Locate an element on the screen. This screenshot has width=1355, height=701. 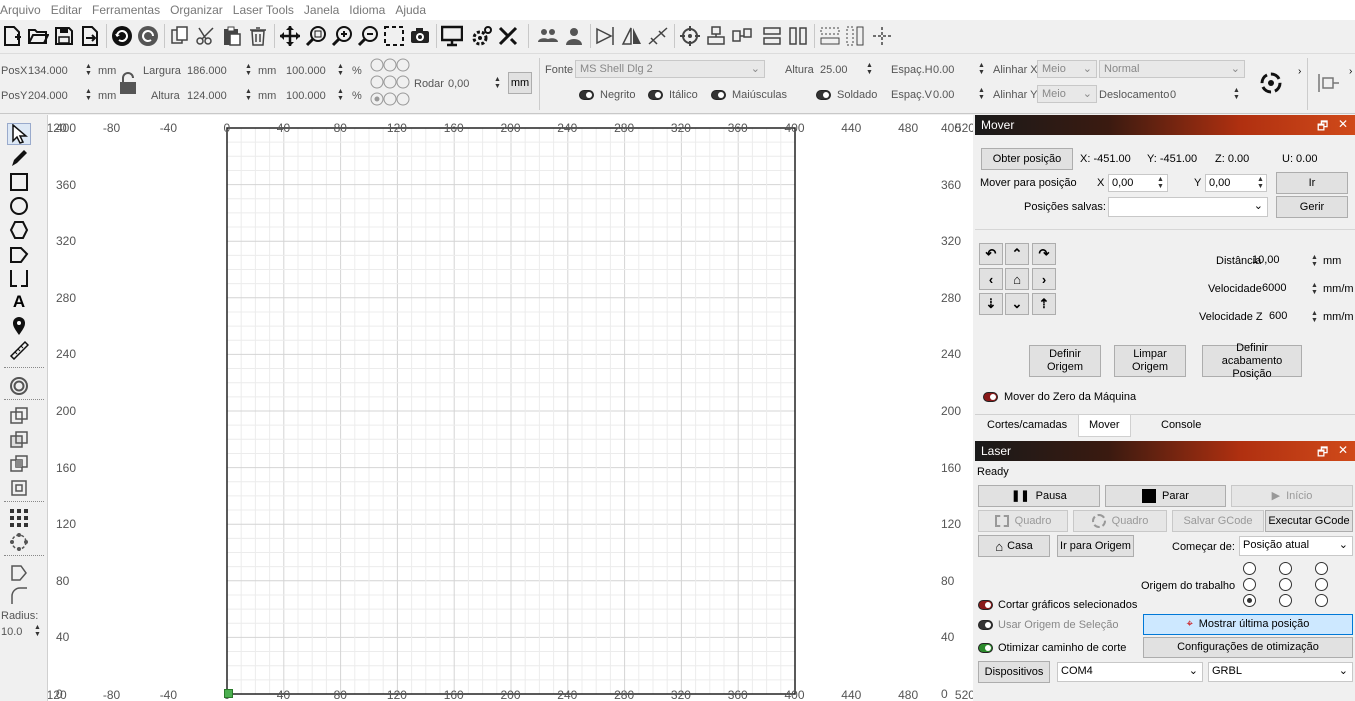
speed-z-input: 600 is located at coordinates (1288, 317).